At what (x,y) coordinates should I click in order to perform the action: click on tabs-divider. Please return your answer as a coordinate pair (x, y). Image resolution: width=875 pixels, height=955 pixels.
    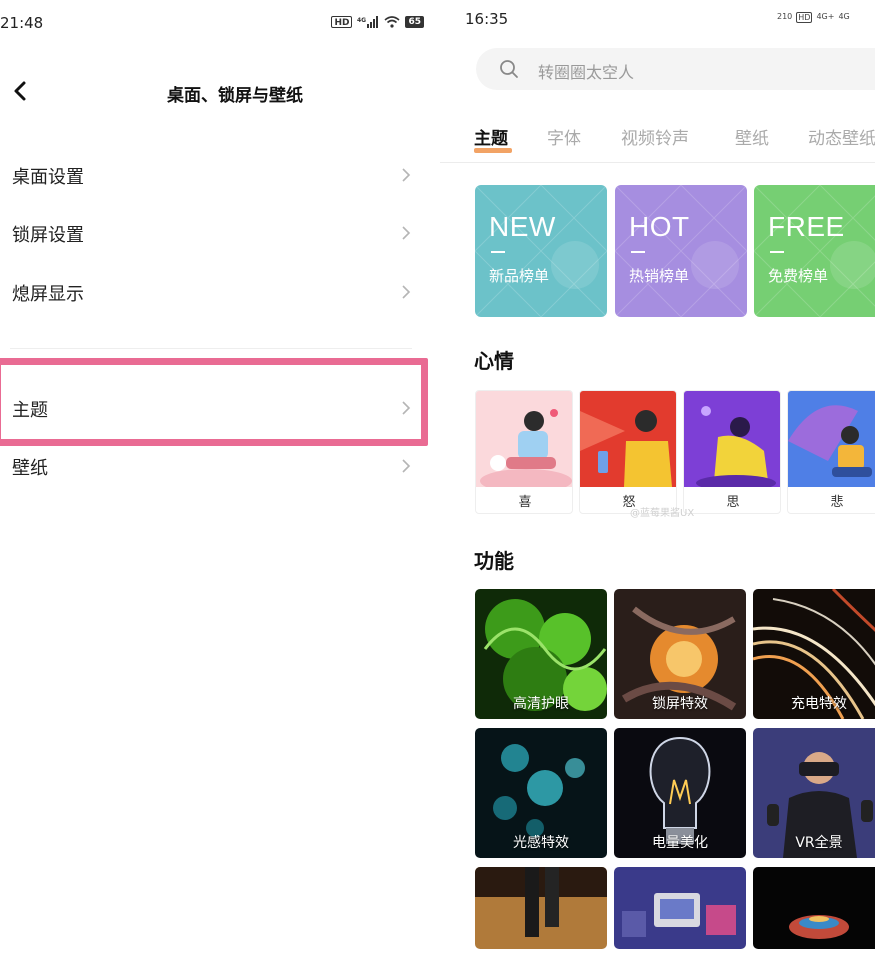
    Looking at the image, I should click on (657, 162).